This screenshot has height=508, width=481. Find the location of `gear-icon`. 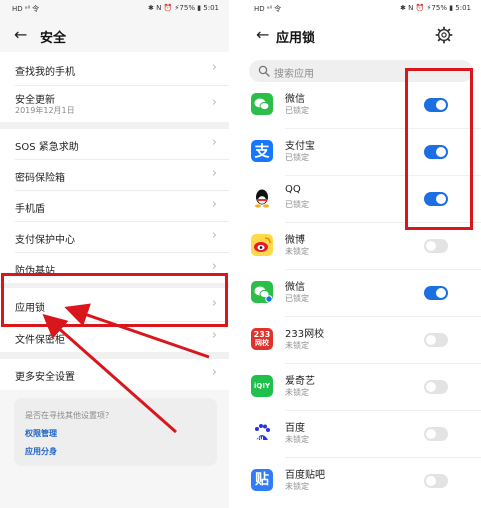

gear-icon is located at coordinates (444, 35).